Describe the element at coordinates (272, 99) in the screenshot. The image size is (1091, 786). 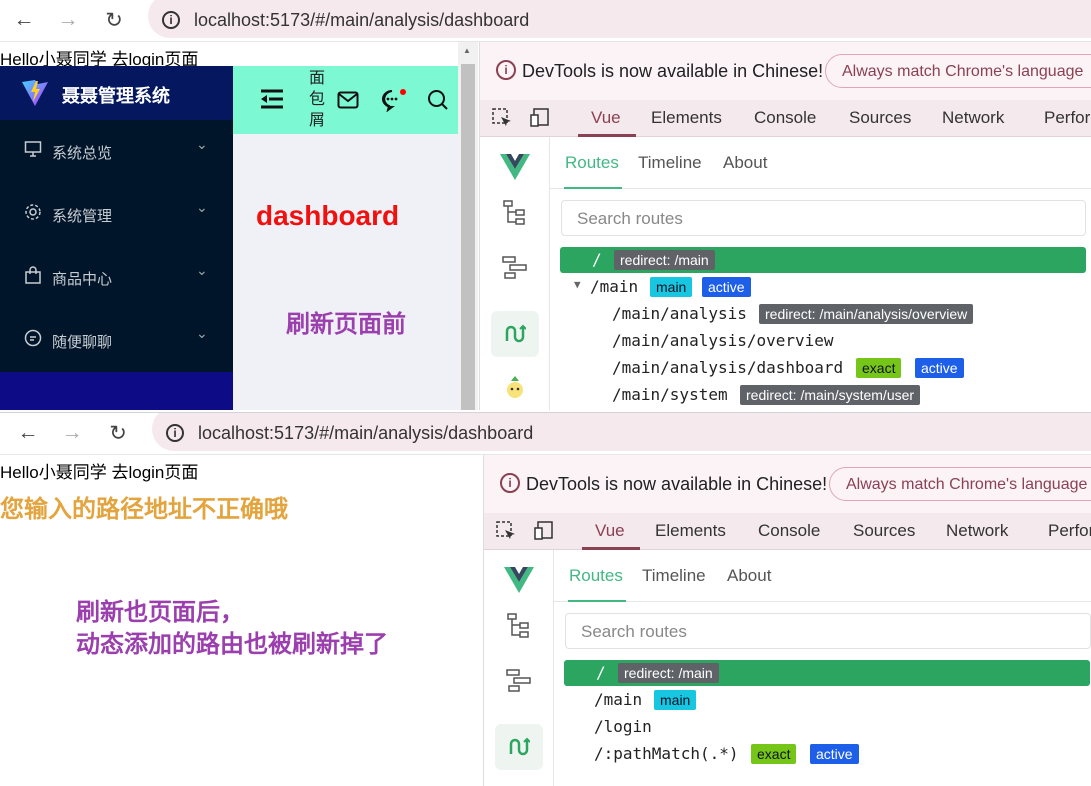
I see `fold-menu-icon` at that location.